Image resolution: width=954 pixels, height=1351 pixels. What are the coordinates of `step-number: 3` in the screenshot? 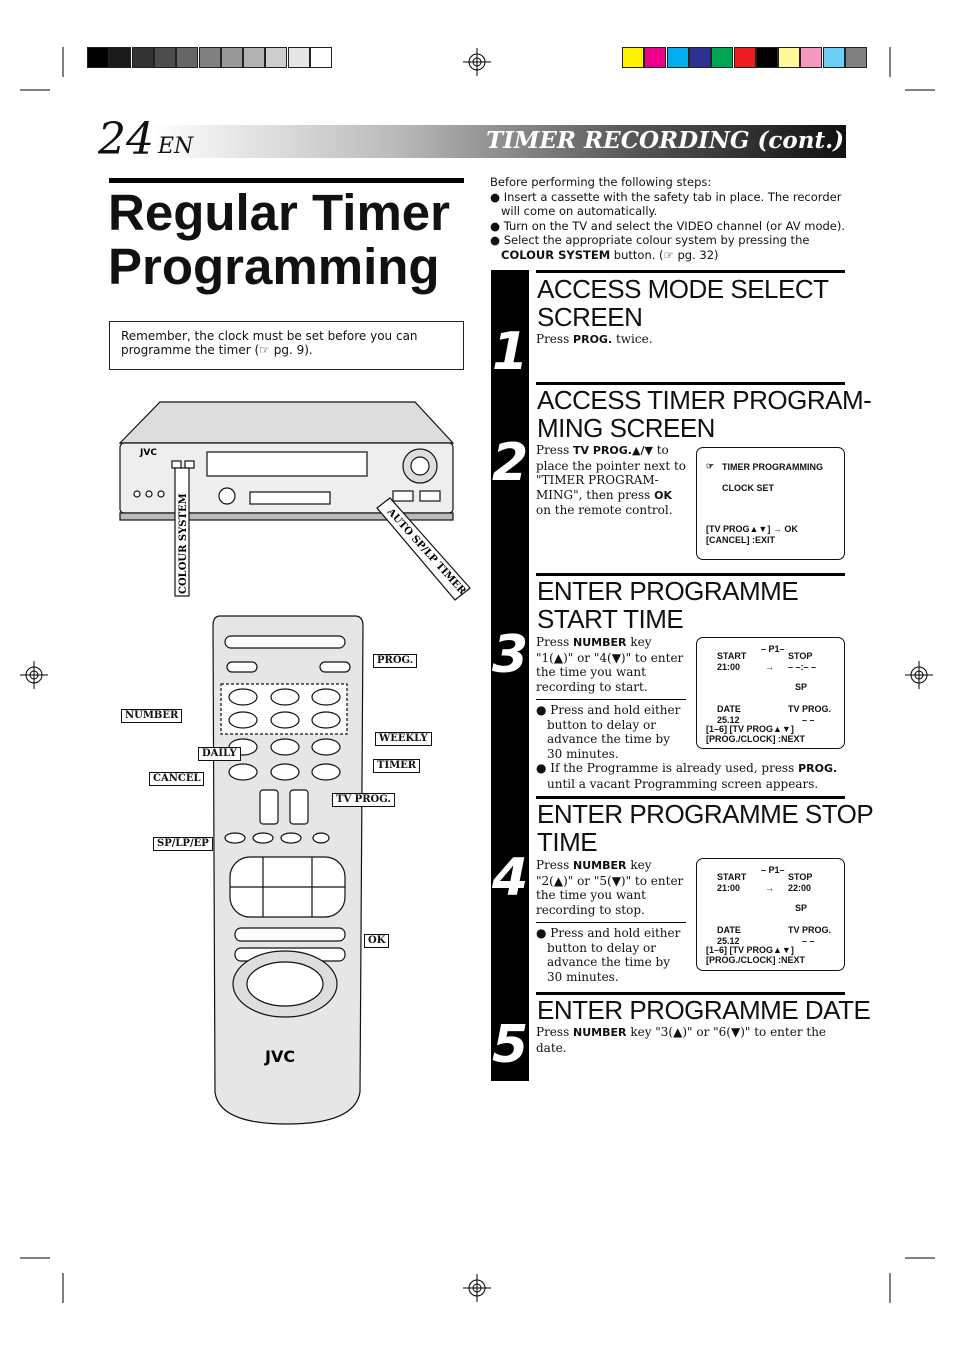 It's located at (510, 655).